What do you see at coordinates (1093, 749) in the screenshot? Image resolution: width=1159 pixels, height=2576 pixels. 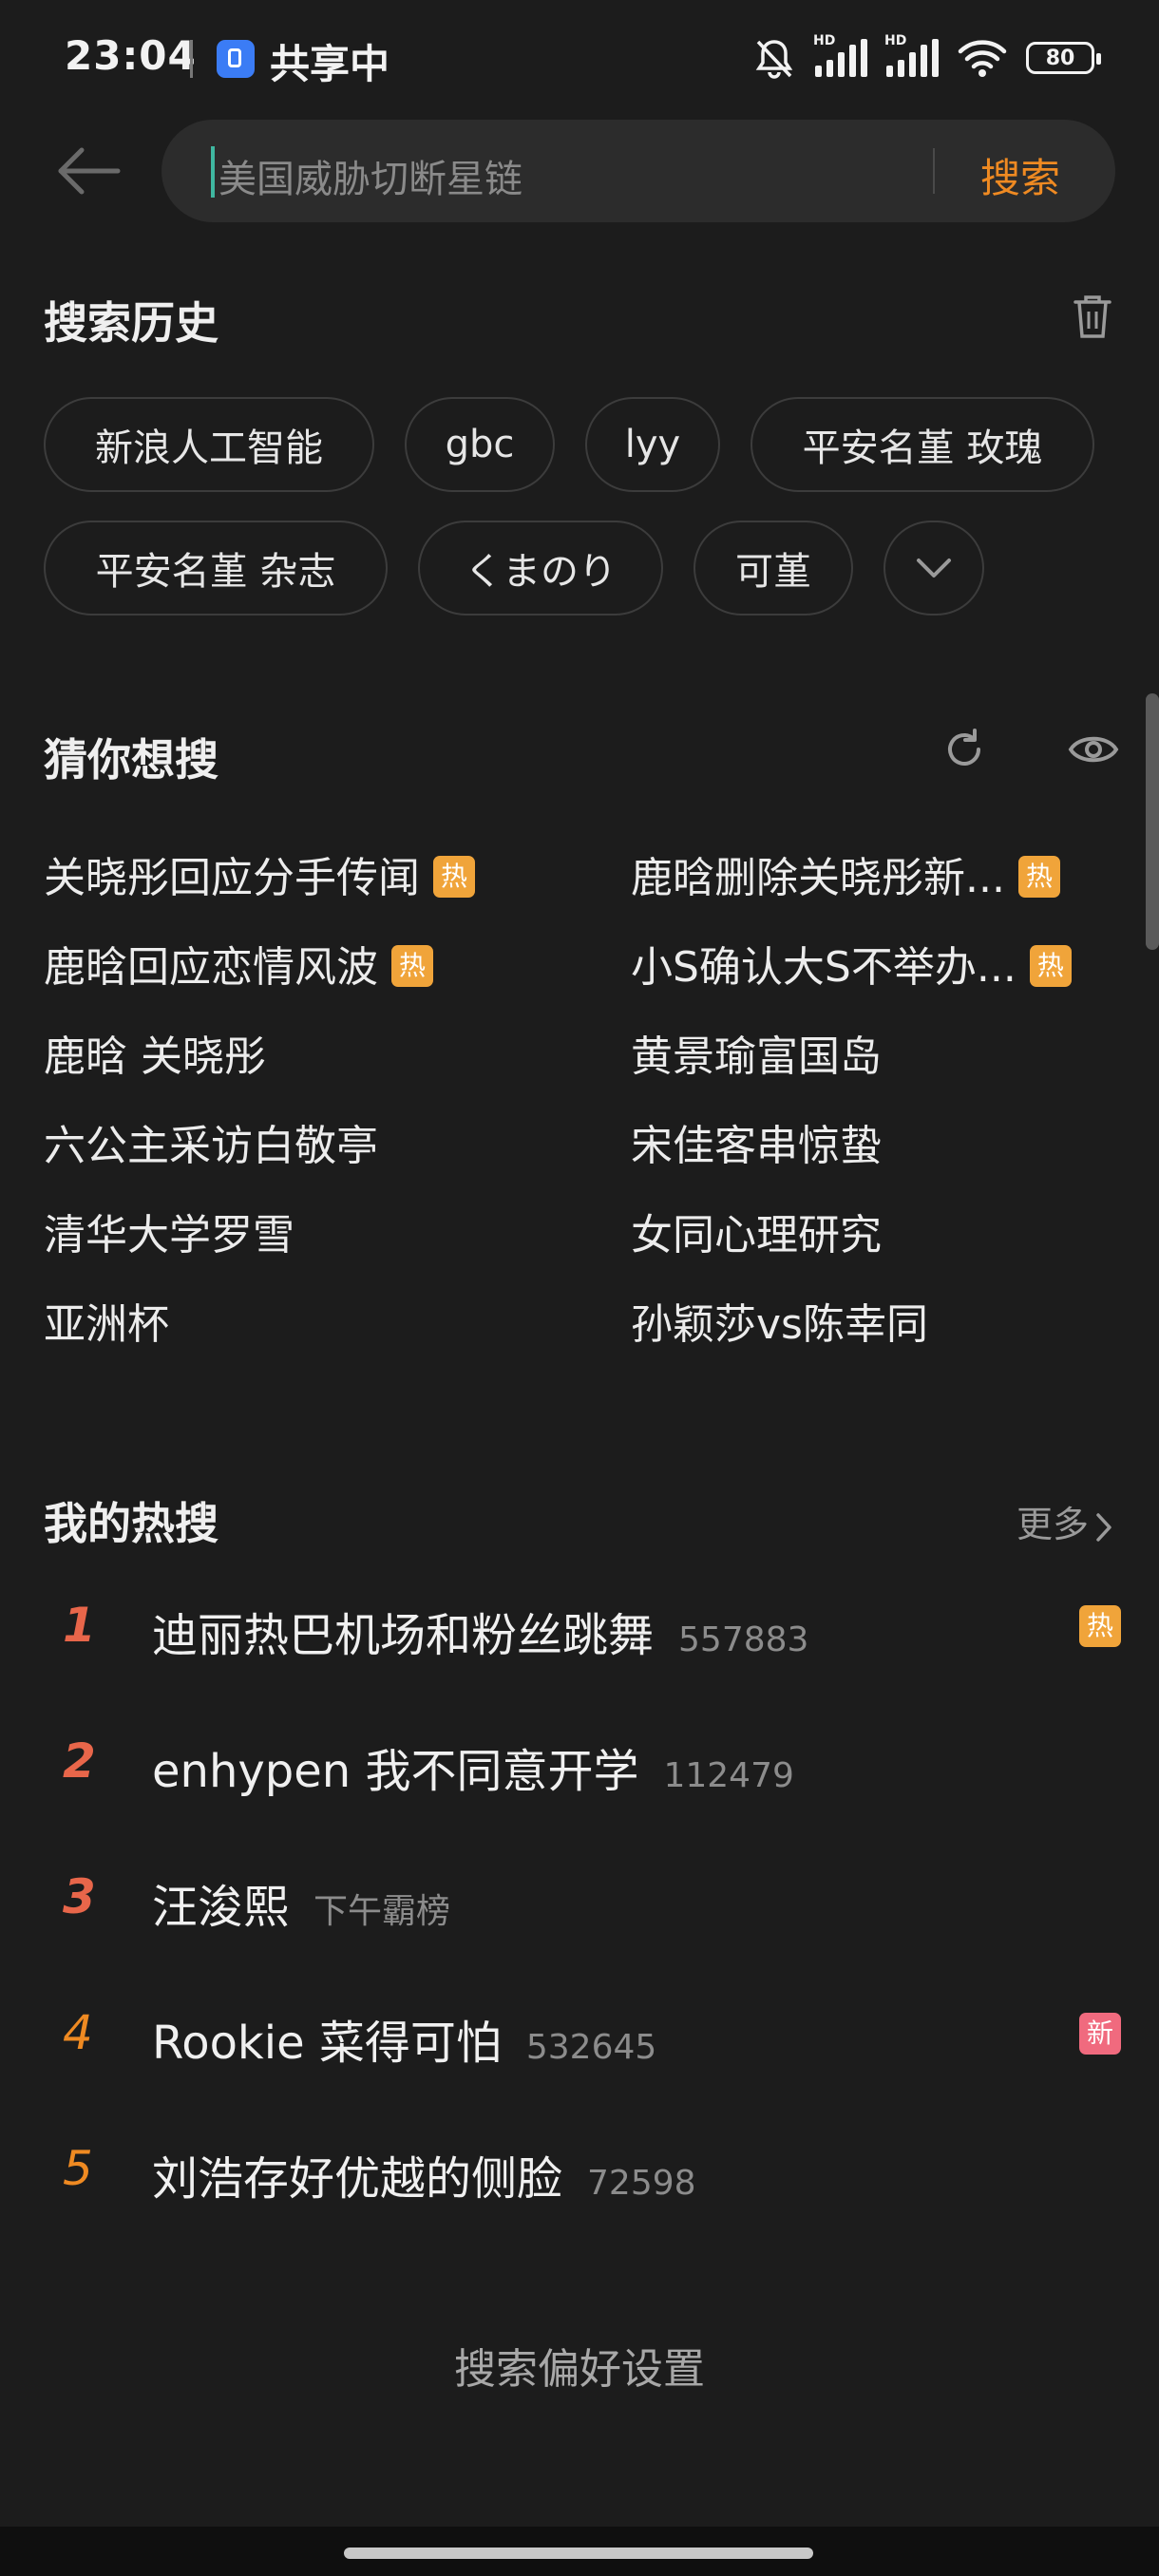 I see `eye-icon` at bounding box center [1093, 749].